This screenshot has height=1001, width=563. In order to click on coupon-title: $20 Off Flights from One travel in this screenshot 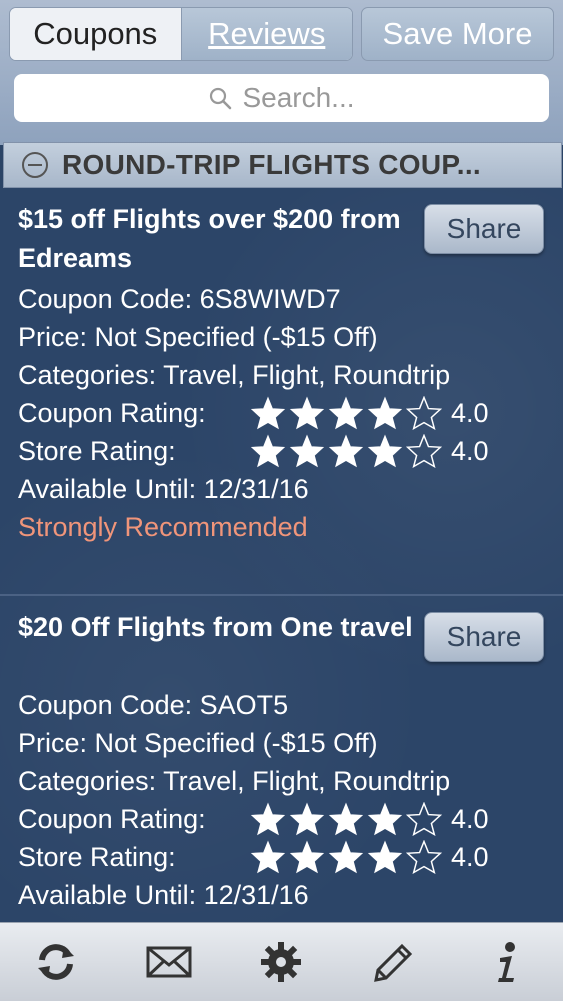, I will do `click(215, 627)`.